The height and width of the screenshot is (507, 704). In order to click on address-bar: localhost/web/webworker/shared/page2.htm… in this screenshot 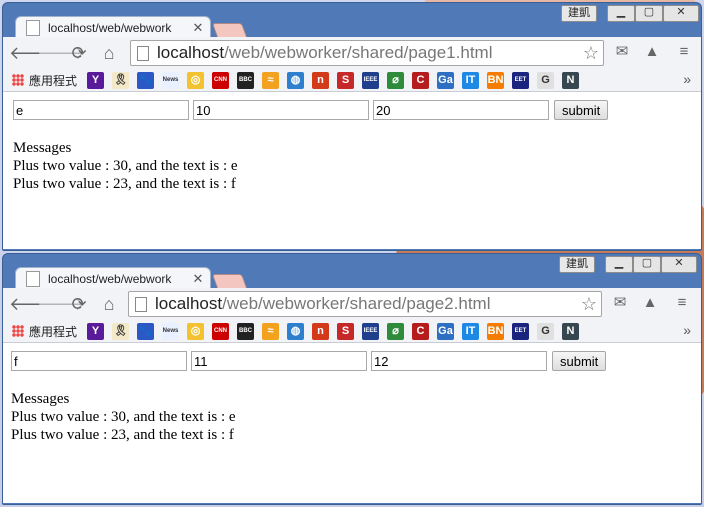, I will do `click(365, 304)`.